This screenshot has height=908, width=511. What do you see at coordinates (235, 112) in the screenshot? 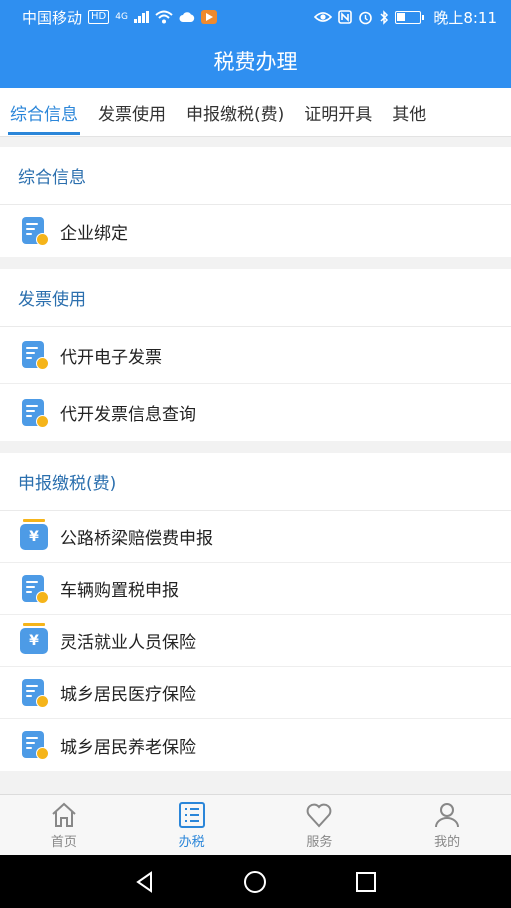
I see `tab-tax-declaration: 申报缴税(费)` at bounding box center [235, 112].